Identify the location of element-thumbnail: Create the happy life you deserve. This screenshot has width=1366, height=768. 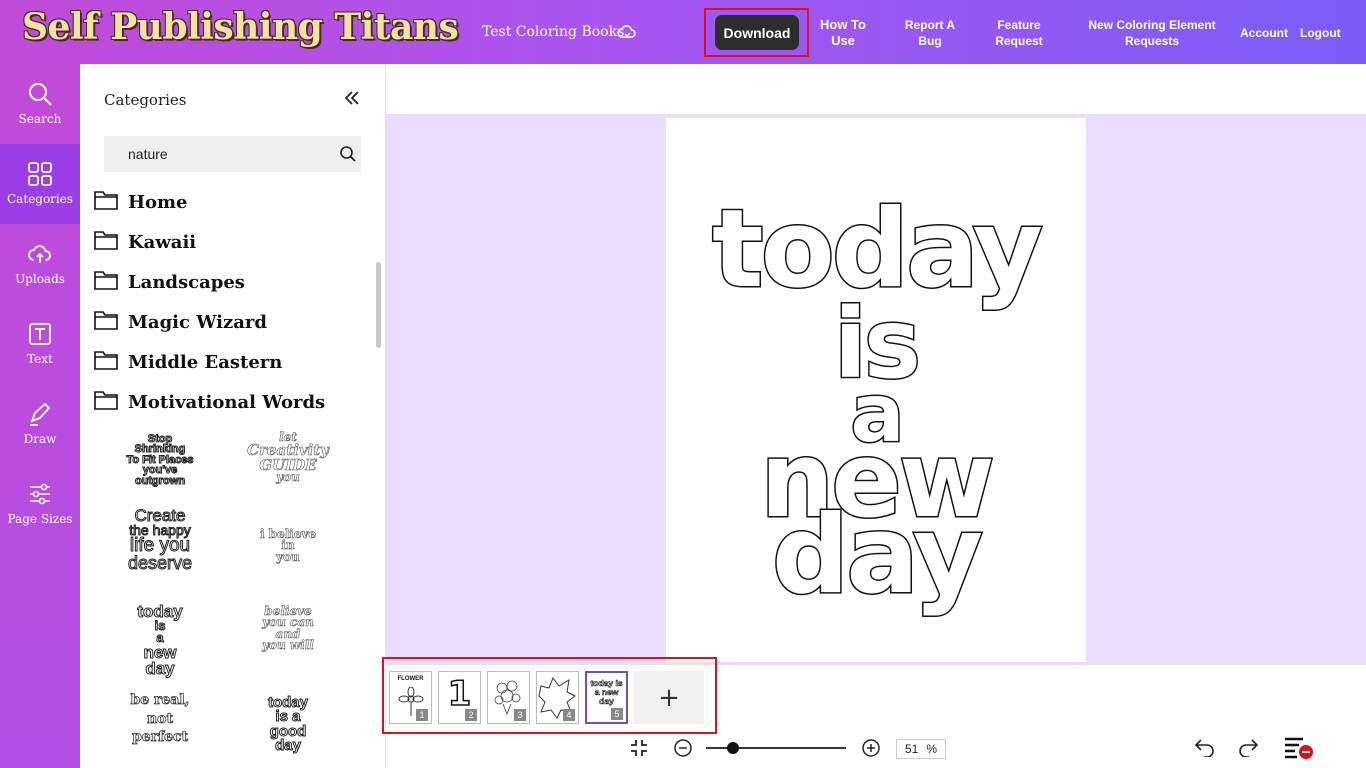
(160, 540).